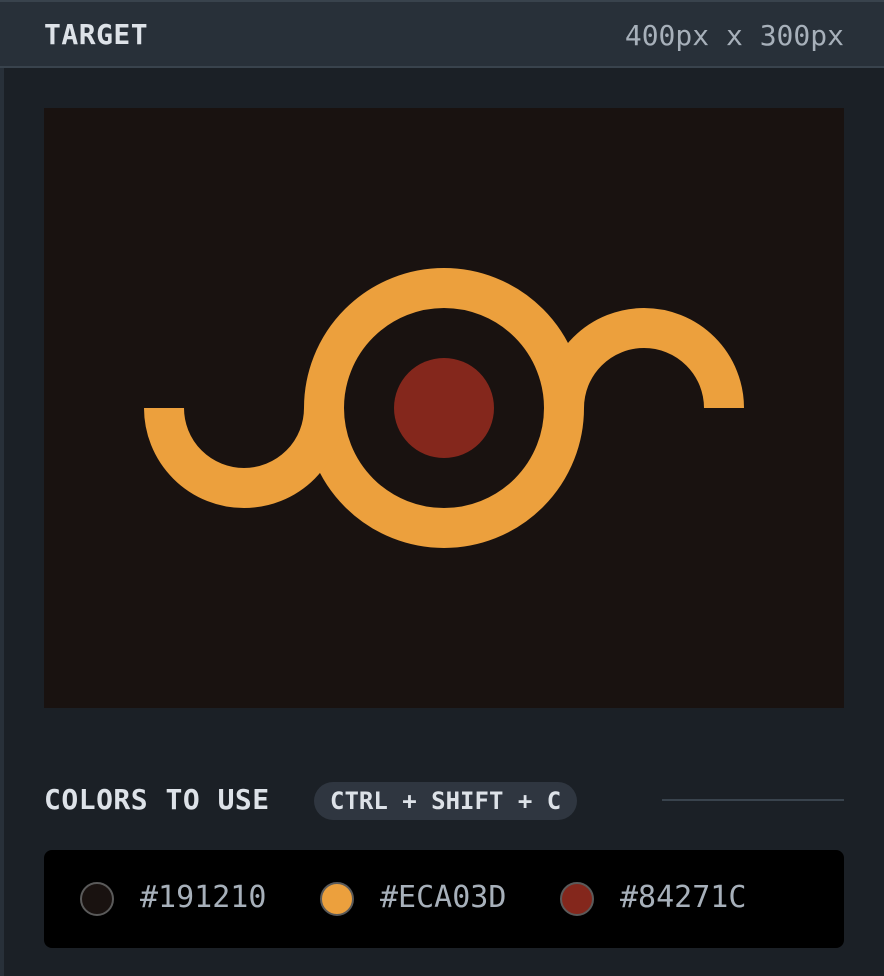 Image resolution: width=884 pixels, height=976 pixels. I want to click on left-hook, so click(244, 457).